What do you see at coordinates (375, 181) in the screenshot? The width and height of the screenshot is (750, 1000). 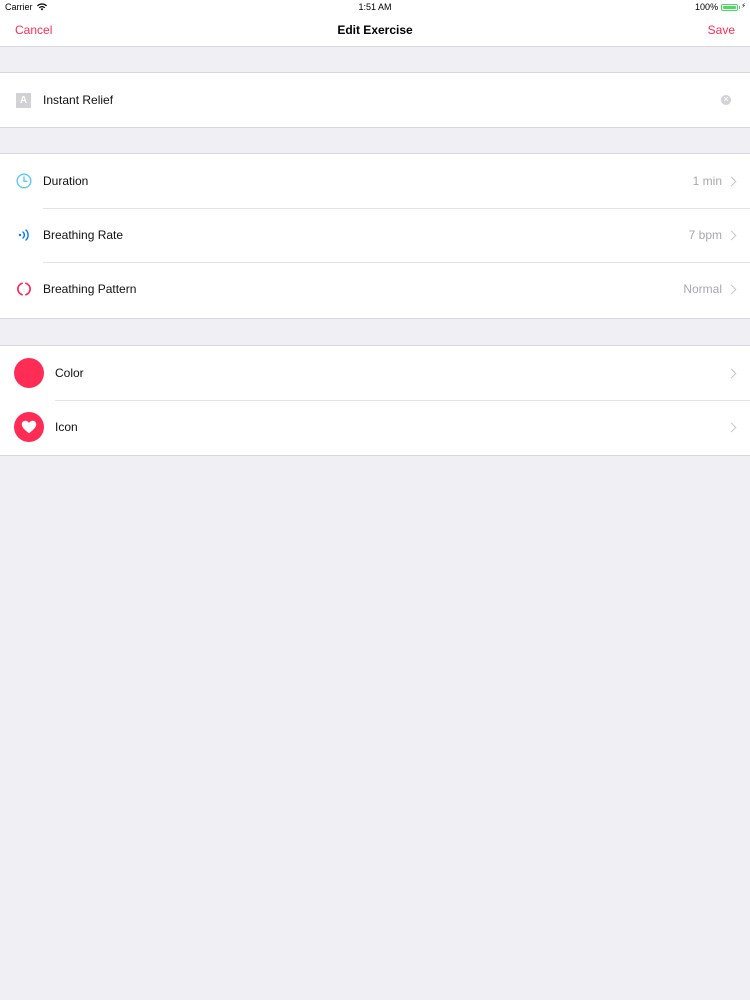 I see `duration-row: Duration 1 min` at bounding box center [375, 181].